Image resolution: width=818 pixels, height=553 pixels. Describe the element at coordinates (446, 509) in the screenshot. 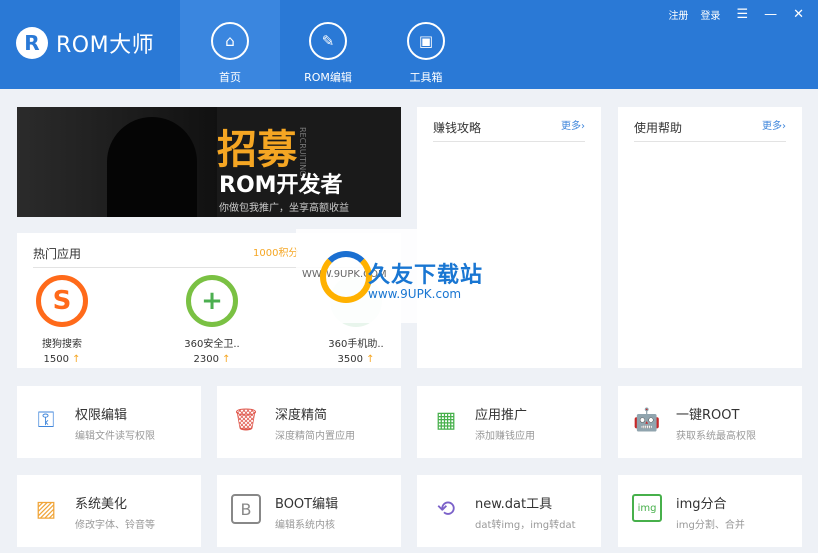

I see `convert-icon: ⟲` at that location.